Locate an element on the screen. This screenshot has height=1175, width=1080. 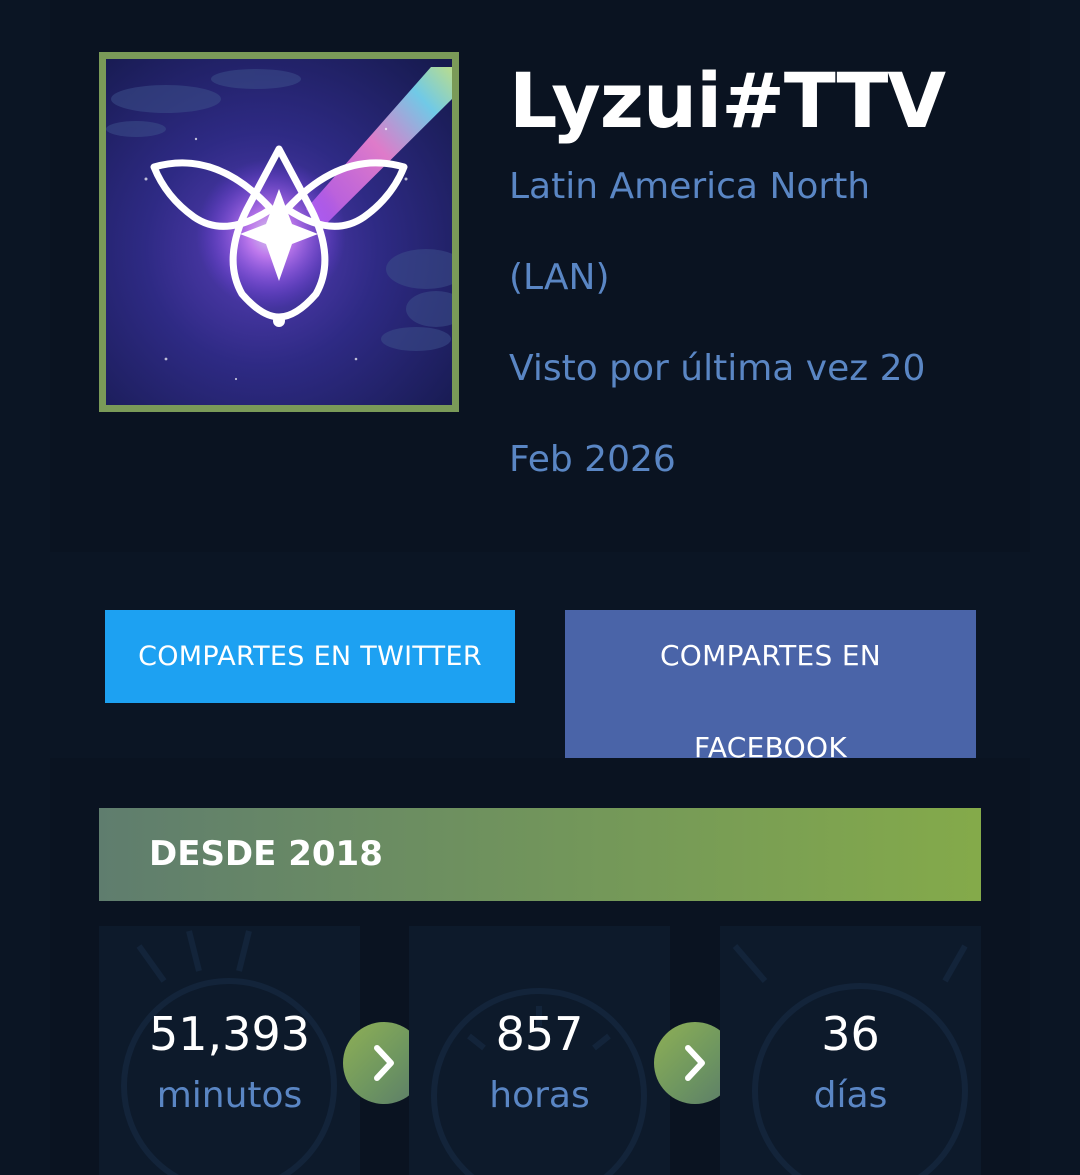
share-facebook-label-line1: COMPARTES EN is located at coordinates (770, 655).